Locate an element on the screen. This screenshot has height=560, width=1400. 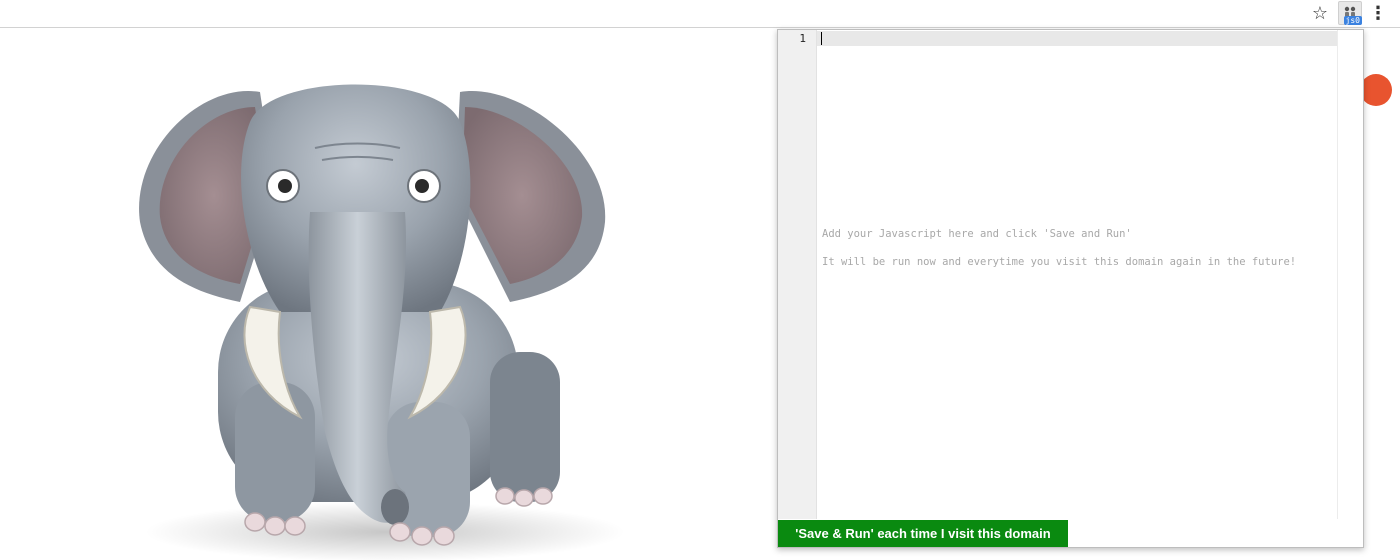
menu-icon: ⋮ is located at coordinates (1378, 13).